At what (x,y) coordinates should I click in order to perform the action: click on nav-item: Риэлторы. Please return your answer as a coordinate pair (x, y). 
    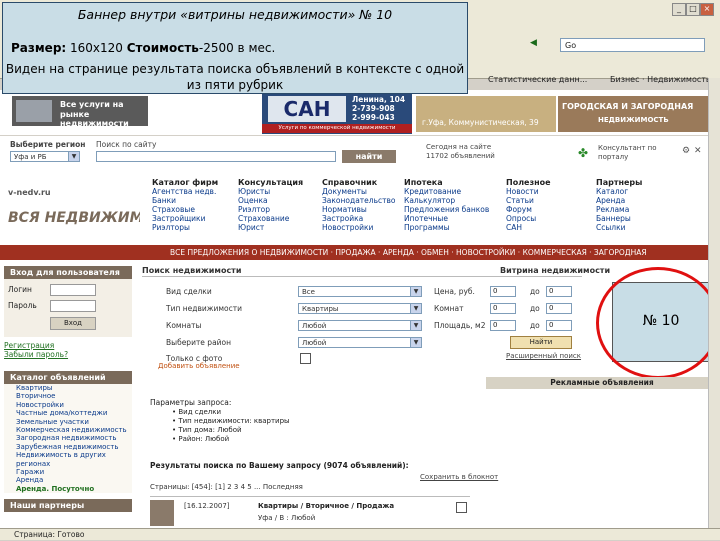
    Looking at the image, I should click on (185, 227).